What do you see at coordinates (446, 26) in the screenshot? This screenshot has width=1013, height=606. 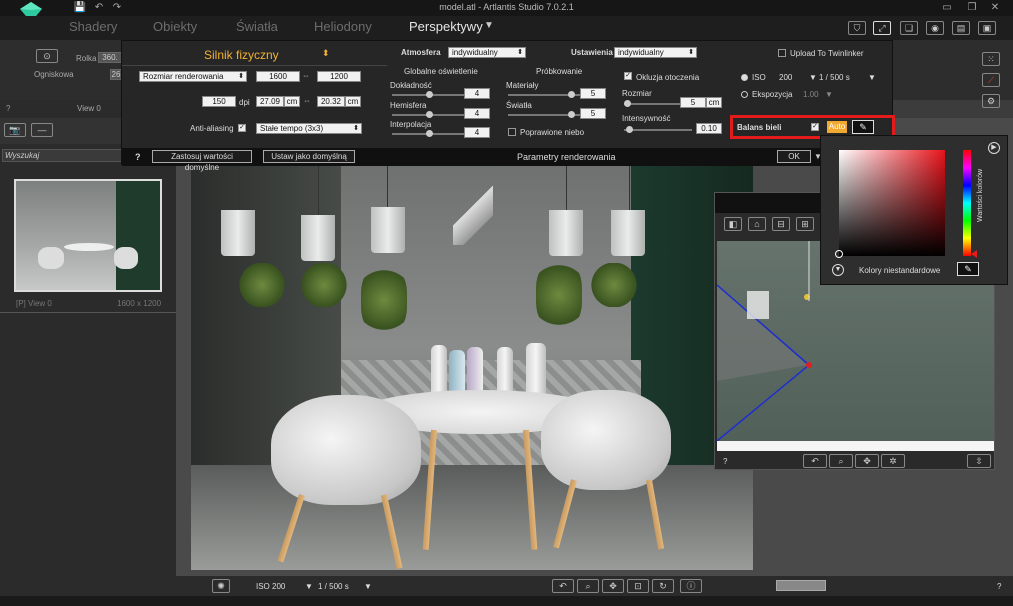 I see `menu-perspektywy: Perspektywy` at bounding box center [446, 26].